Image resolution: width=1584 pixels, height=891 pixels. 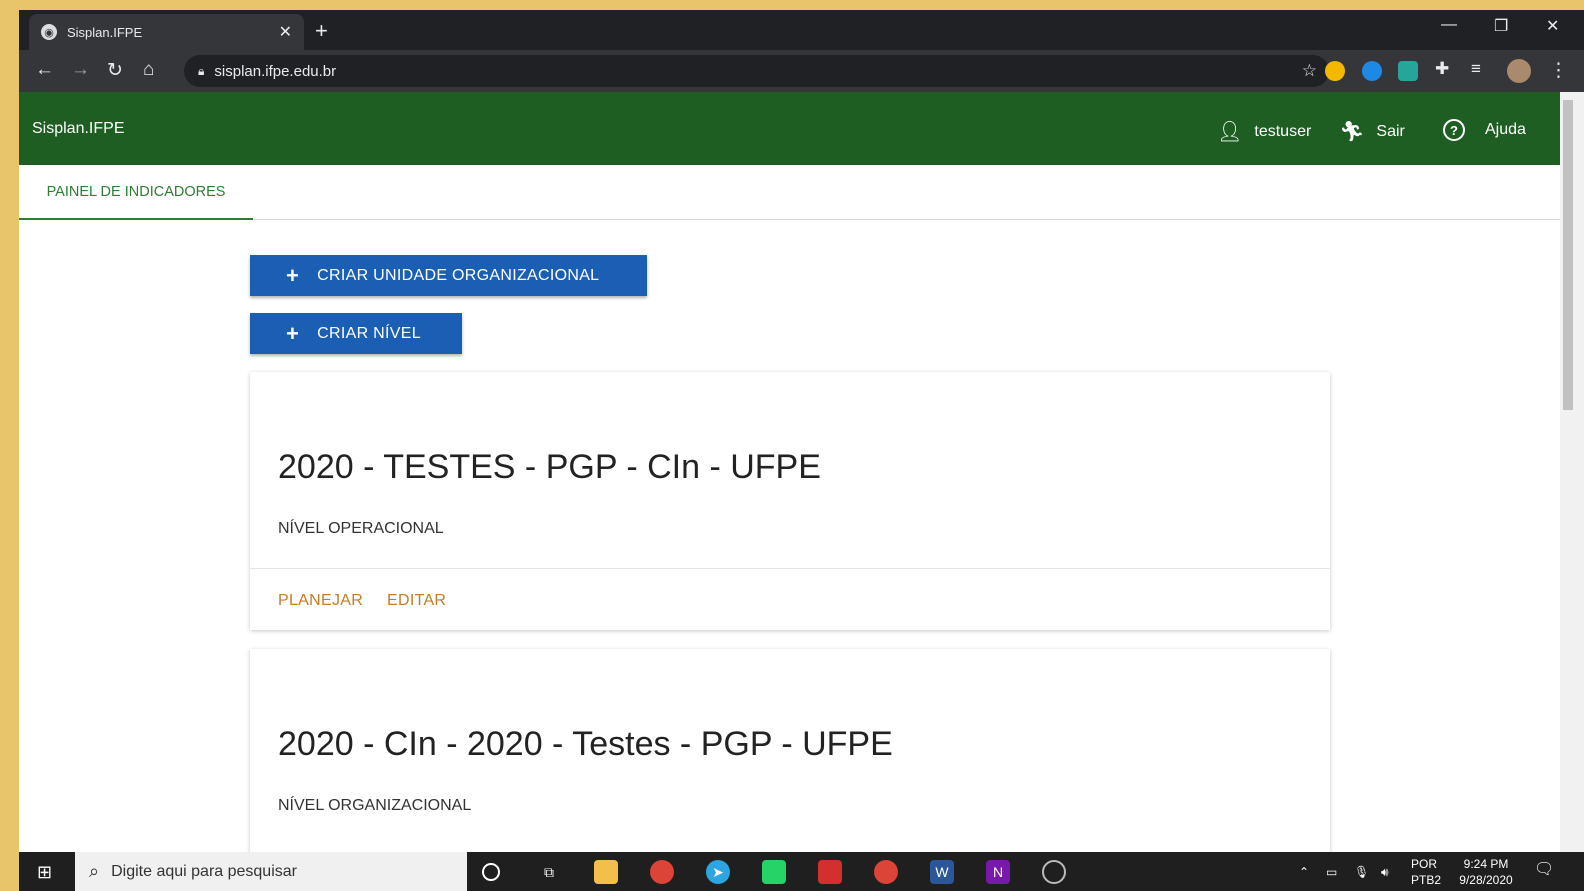 What do you see at coordinates (1486, 880) in the screenshot?
I see `clock-date: 9/28/2020` at bounding box center [1486, 880].